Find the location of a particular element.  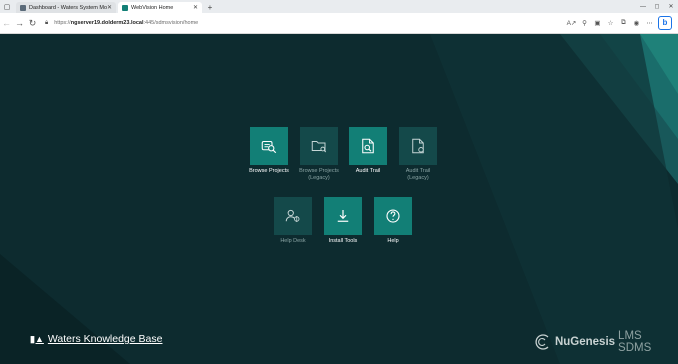

help-tile is located at coordinates (393, 216).